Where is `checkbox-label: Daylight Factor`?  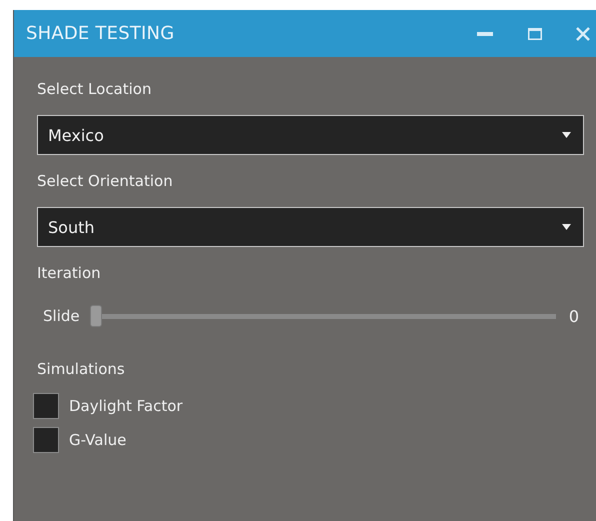
checkbox-label: Daylight Factor is located at coordinates (126, 406).